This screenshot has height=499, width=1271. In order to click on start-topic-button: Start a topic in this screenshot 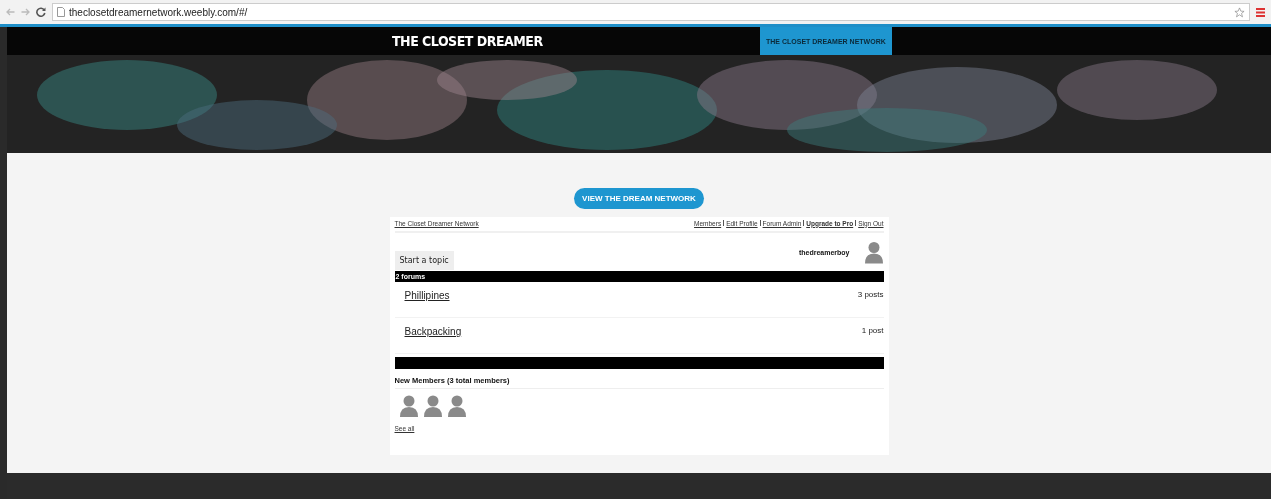, I will do `click(424, 260)`.